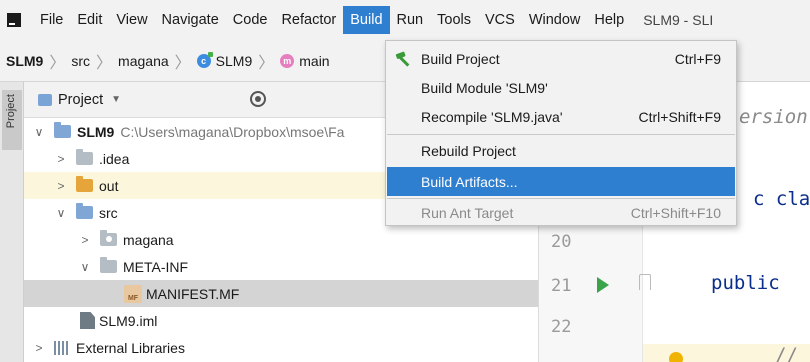  Describe the element at coordinates (454, 20) in the screenshot. I see `menu-tools: Tools` at that location.